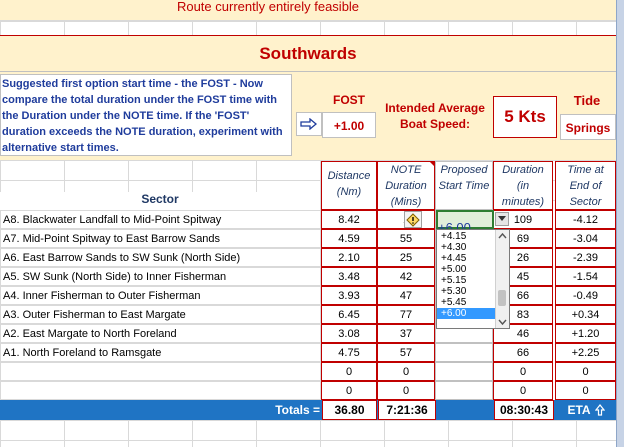 Image resolution: width=624 pixels, height=447 pixels. I want to click on totals-distance: 36.80, so click(349, 410).